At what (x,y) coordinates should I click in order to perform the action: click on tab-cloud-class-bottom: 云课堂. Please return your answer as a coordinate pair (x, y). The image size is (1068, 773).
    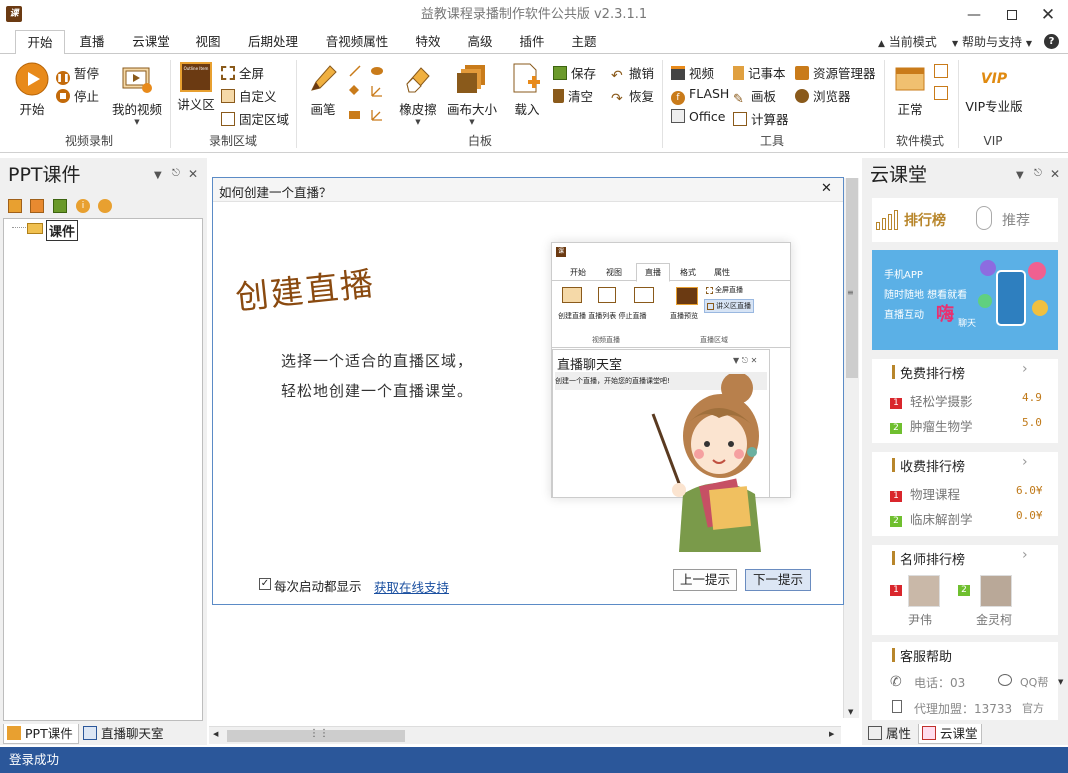
    Looking at the image, I should click on (950, 734).